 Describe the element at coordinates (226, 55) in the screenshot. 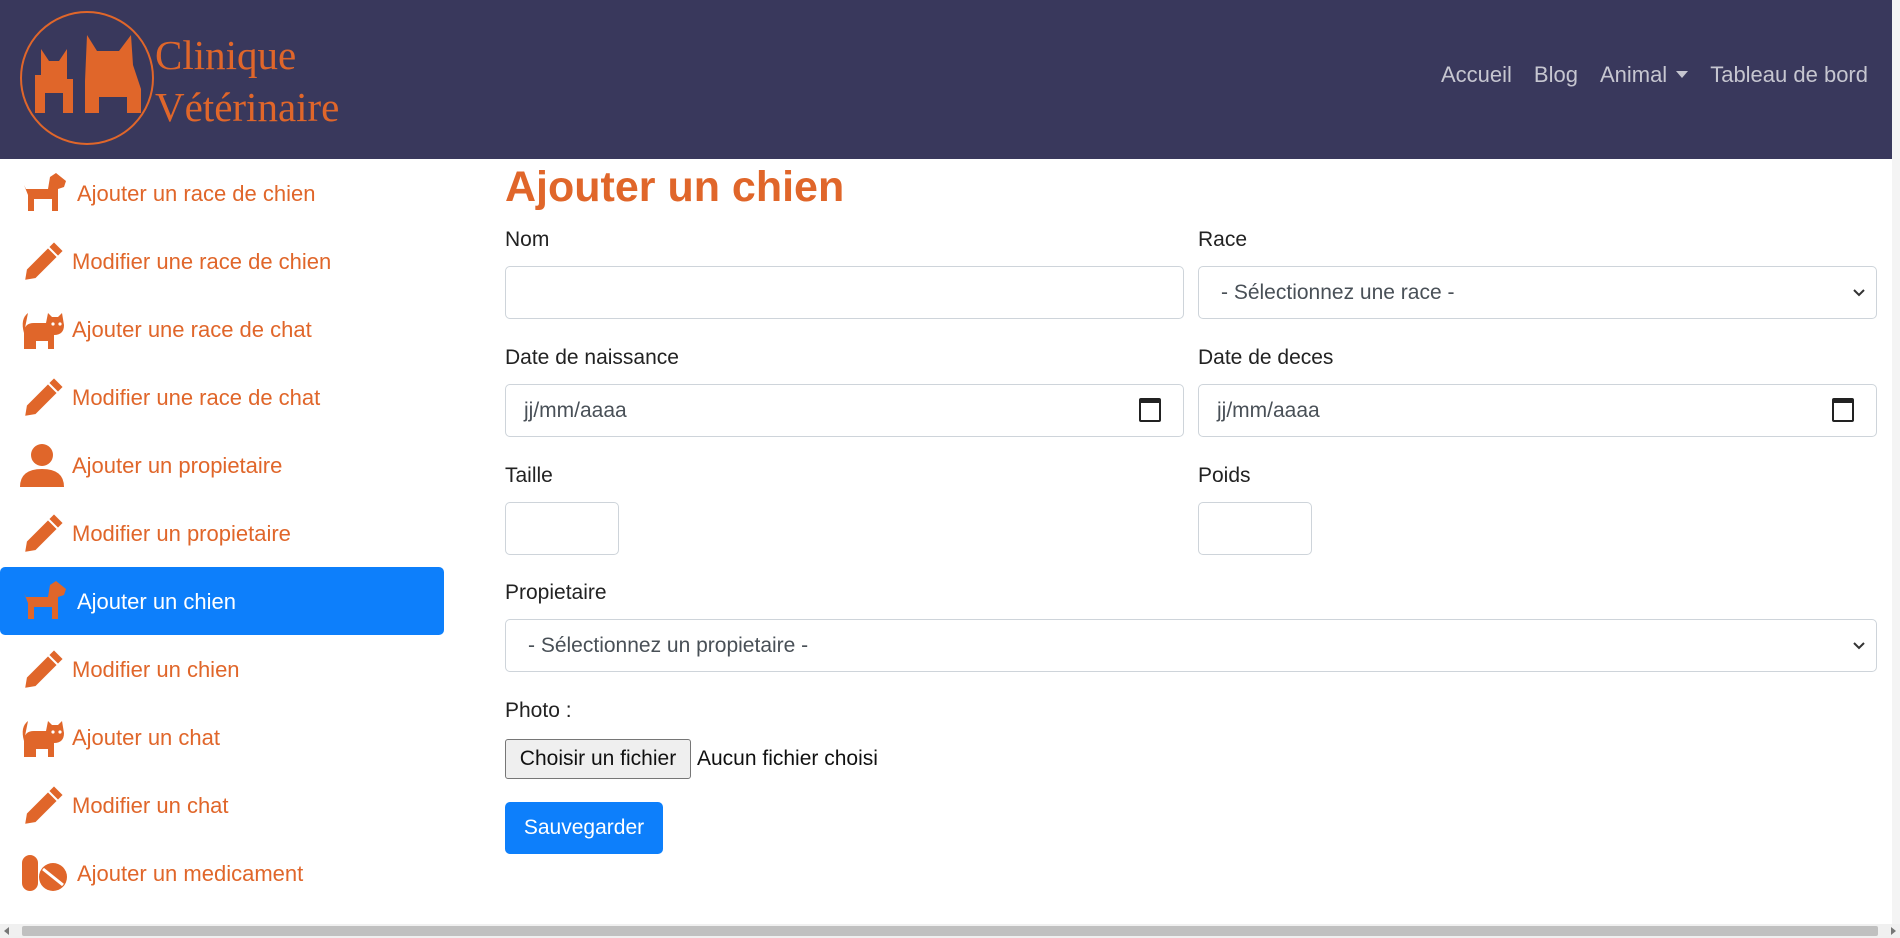

I see `logo-line1: Clinique` at that location.